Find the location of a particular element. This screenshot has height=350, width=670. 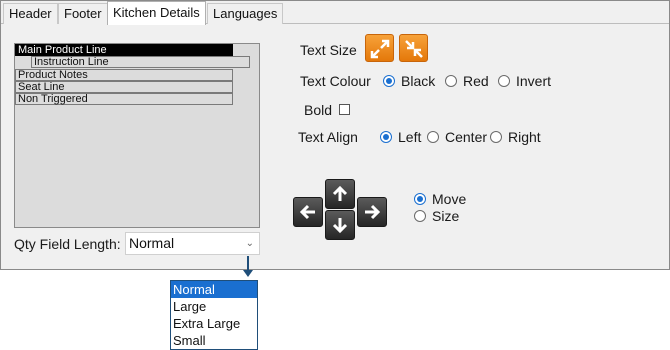

bold-checkbox is located at coordinates (344, 109).